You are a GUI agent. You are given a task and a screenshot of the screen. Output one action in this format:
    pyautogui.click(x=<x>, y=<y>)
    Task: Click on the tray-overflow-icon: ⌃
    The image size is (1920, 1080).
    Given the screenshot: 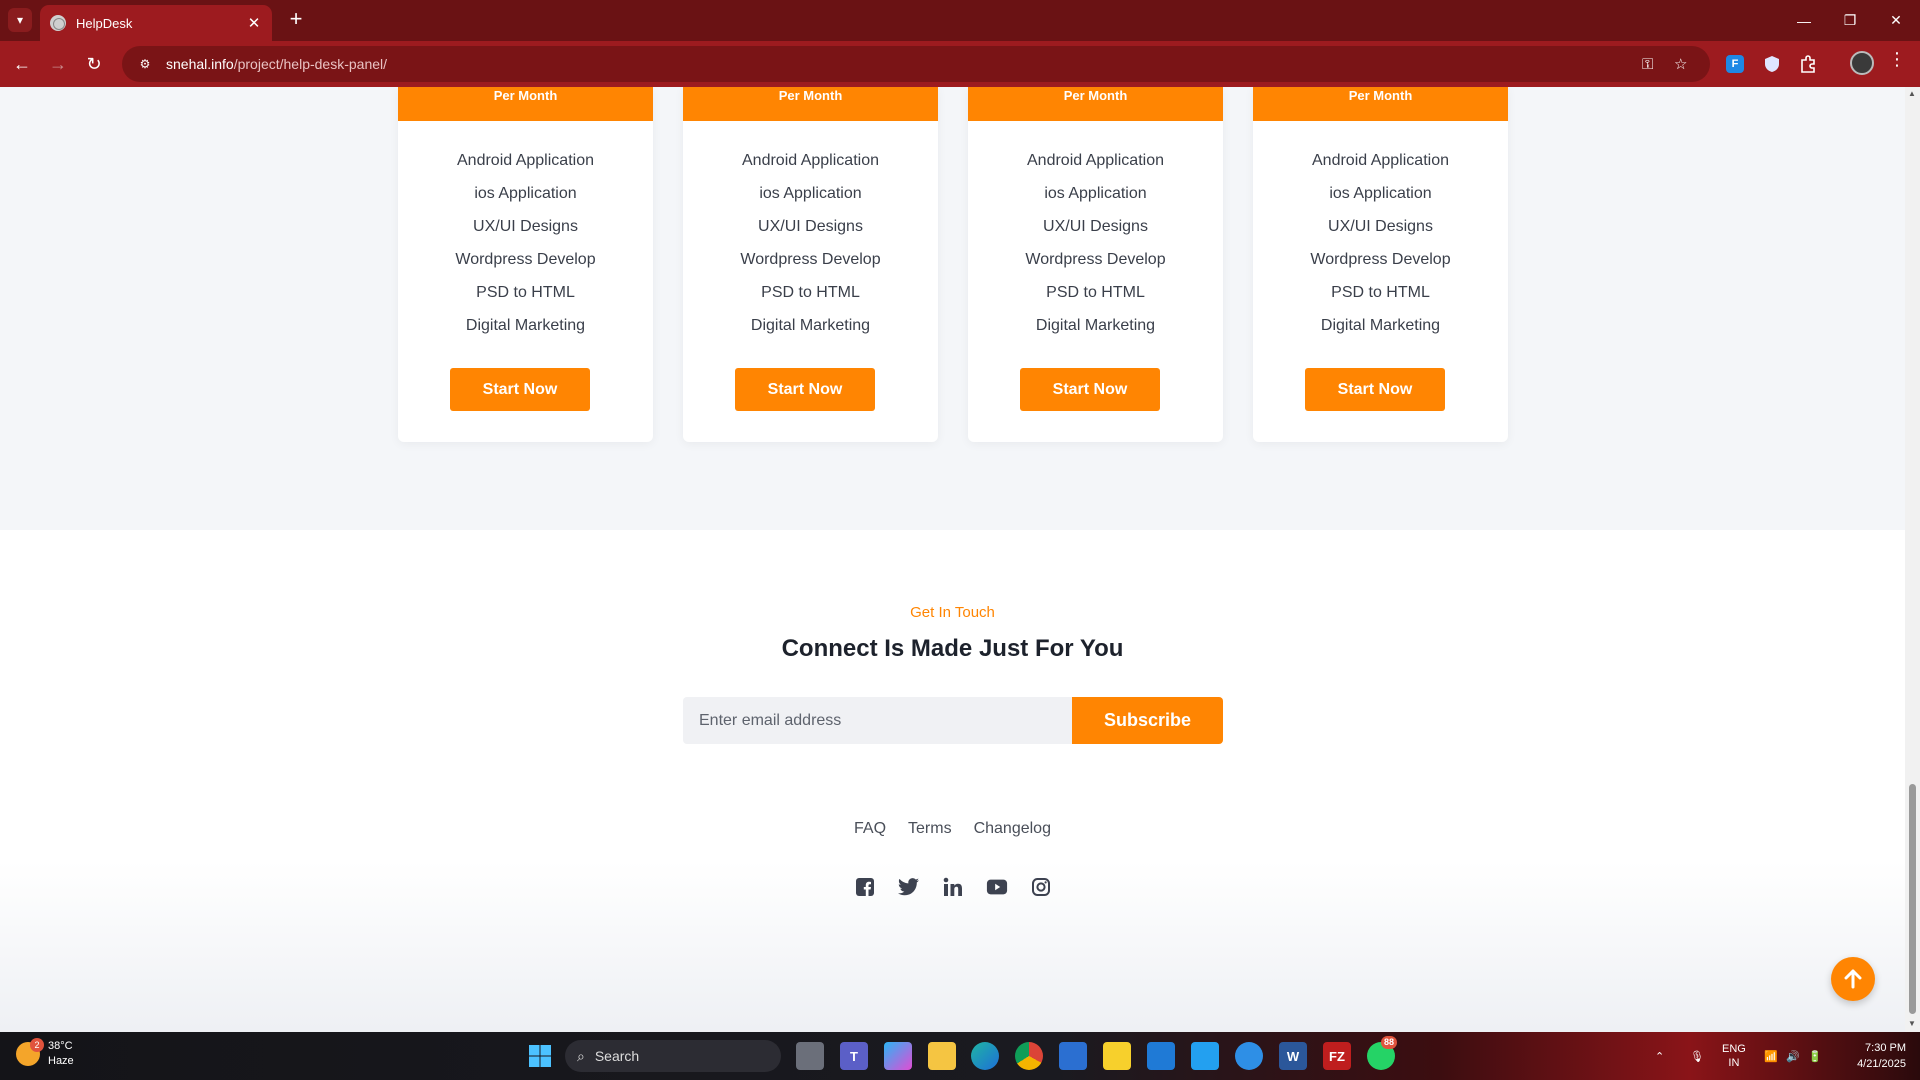 What is the action you would take?
    pyautogui.click(x=1659, y=1056)
    